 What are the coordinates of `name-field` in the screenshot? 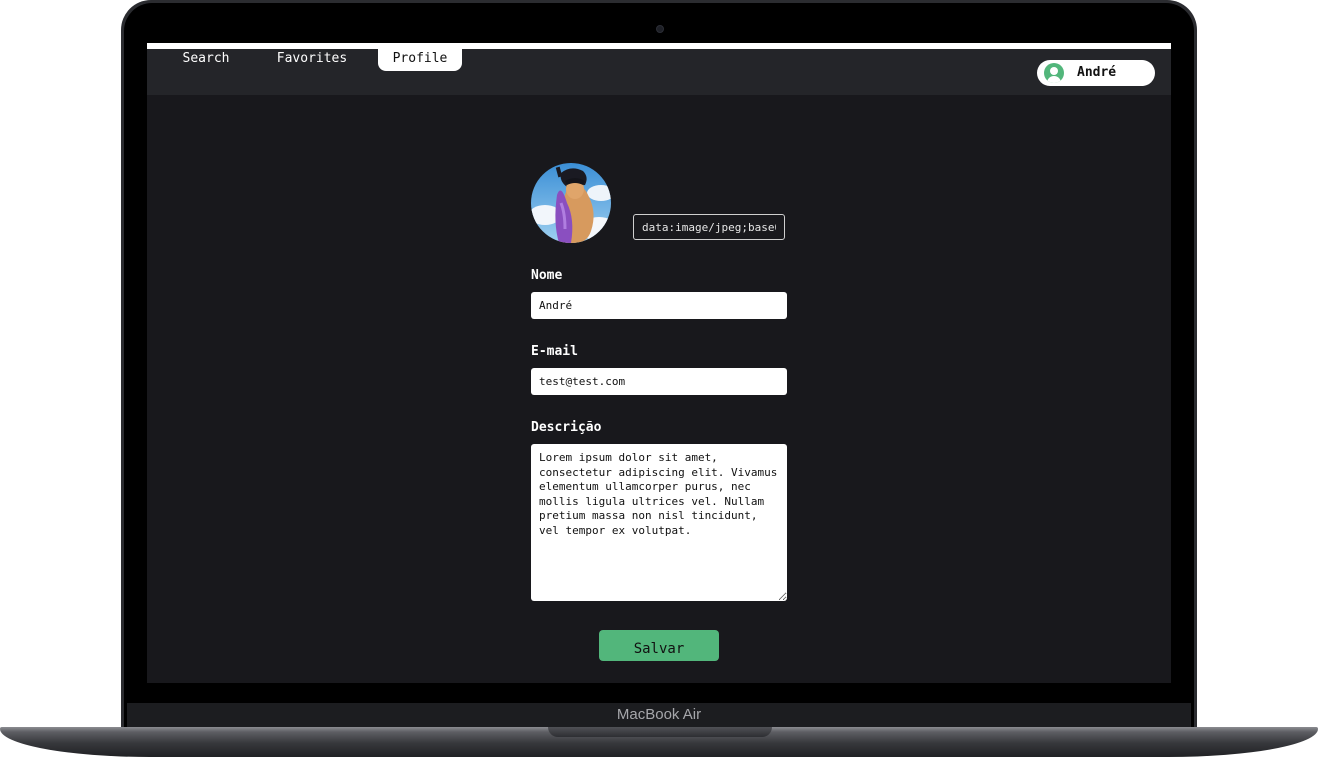 It's located at (659, 305).